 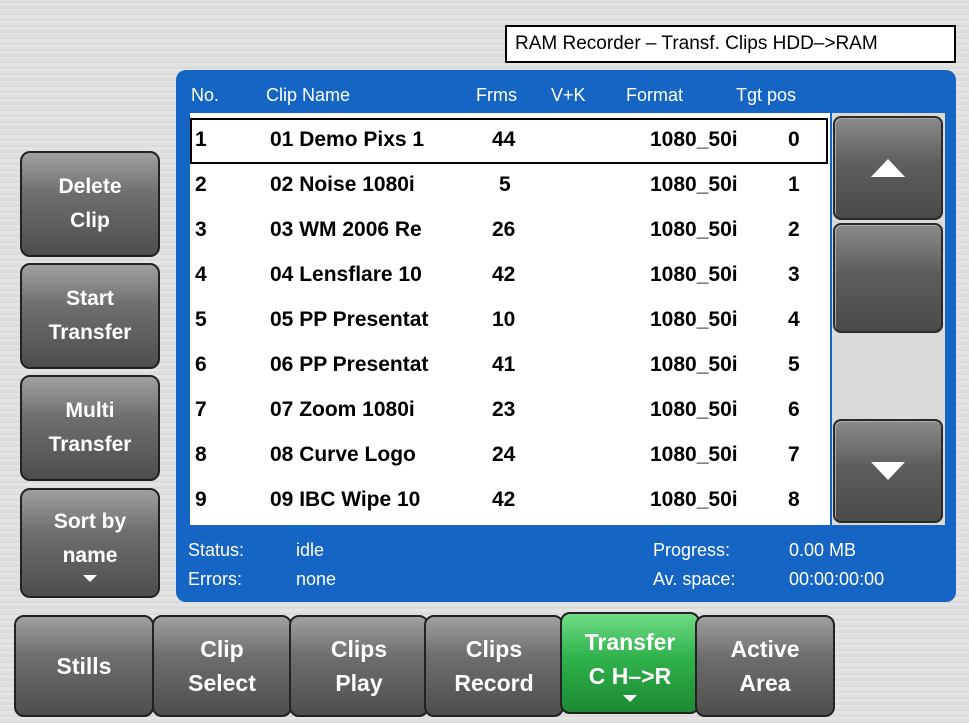 I want to click on clip-name: 04 Lensflare 10, so click(x=346, y=274).